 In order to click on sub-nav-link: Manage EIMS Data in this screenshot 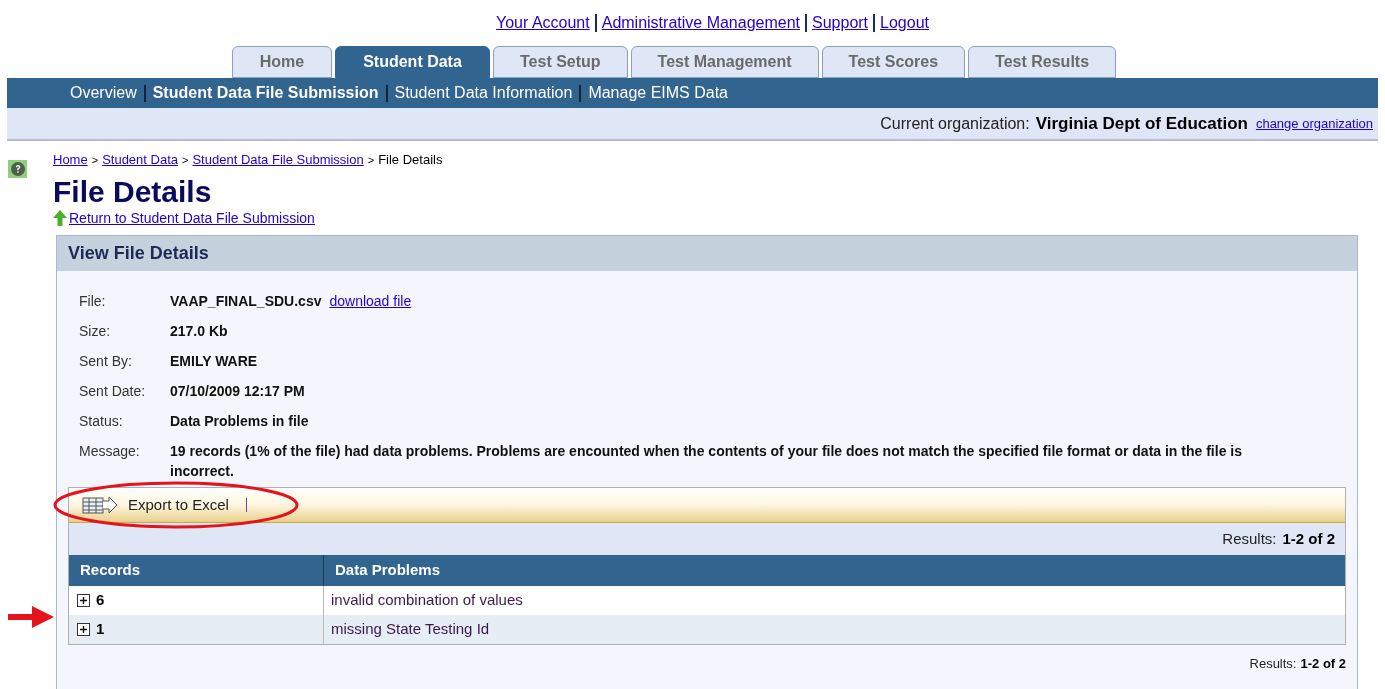, I will do `click(658, 93)`.